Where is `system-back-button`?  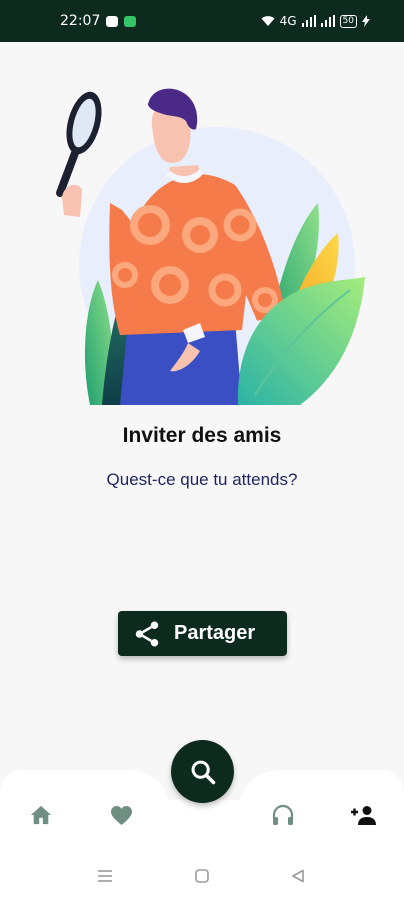
system-back-button is located at coordinates (298, 876).